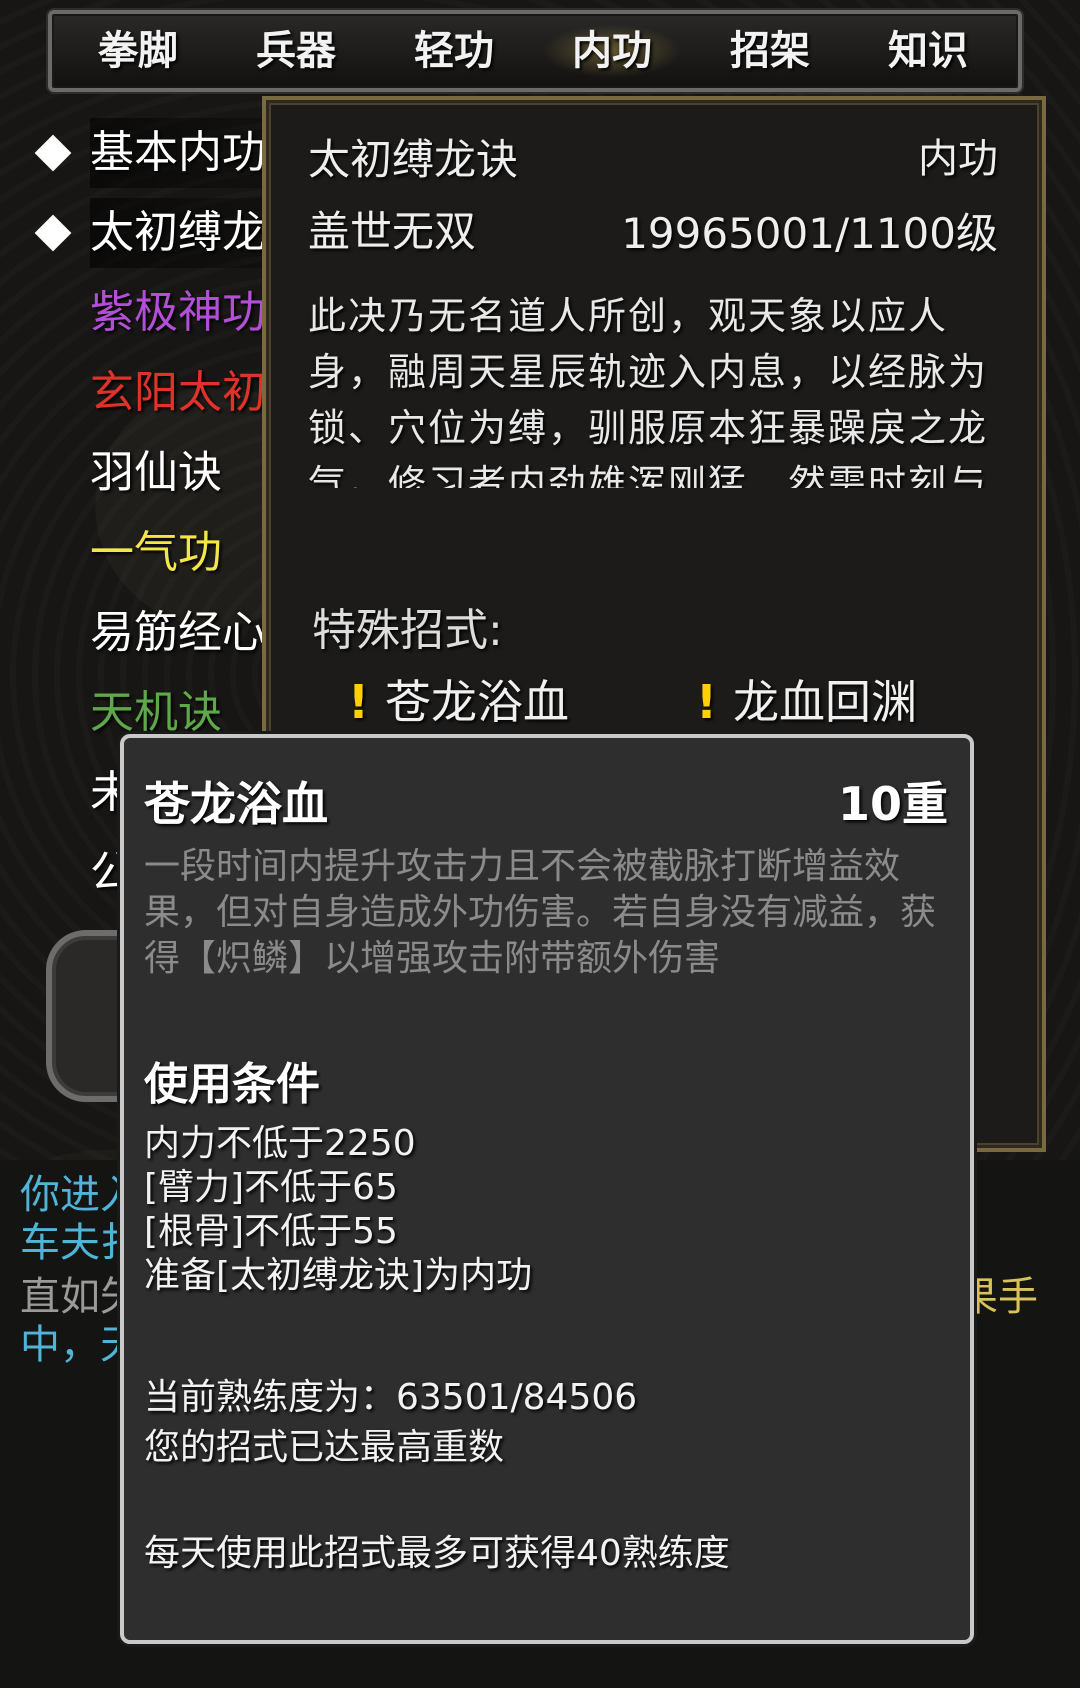 This screenshot has width=1080, height=1688. I want to click on skill-item: 羽仙诀, so click(190, 473).